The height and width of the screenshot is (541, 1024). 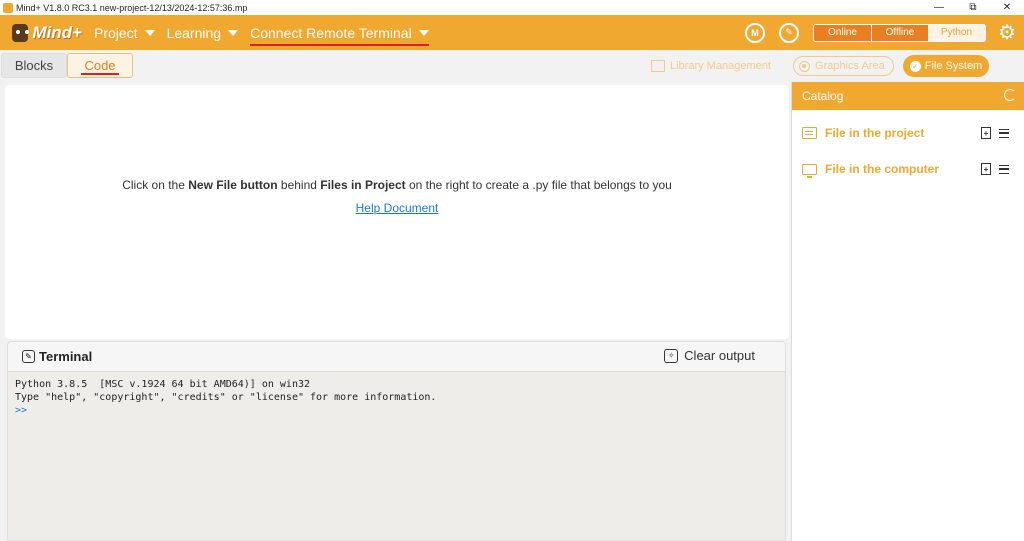 I want to click on refresh-icon, so click(x=1010, y=95).